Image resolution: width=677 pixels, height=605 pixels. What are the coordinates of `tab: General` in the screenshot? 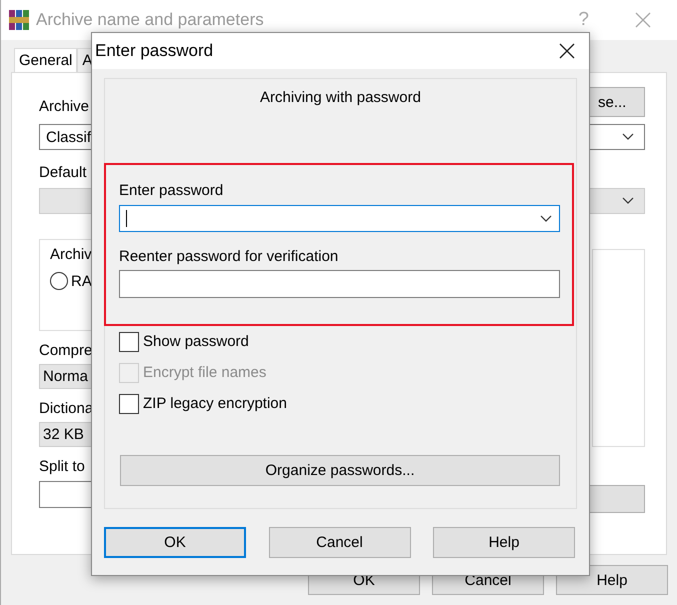 It's located at (46, 60).